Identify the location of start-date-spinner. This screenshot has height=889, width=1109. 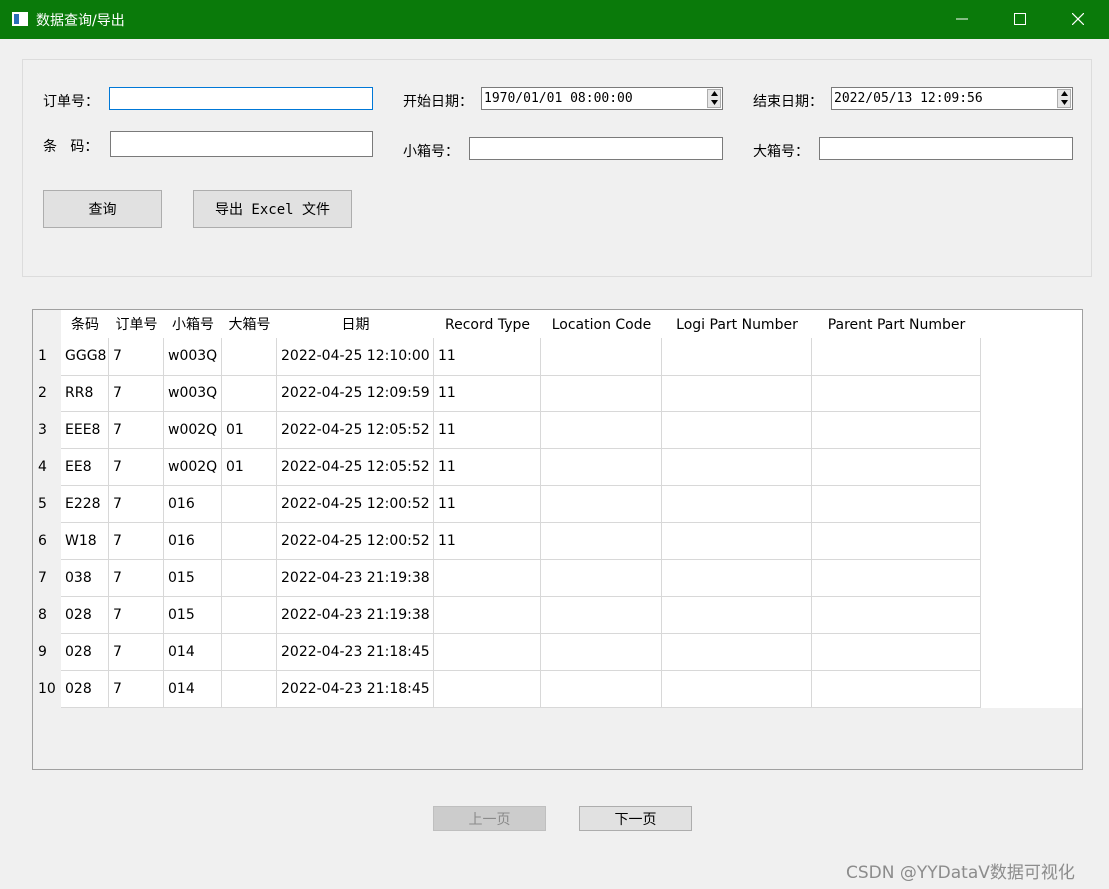
(714, 98).